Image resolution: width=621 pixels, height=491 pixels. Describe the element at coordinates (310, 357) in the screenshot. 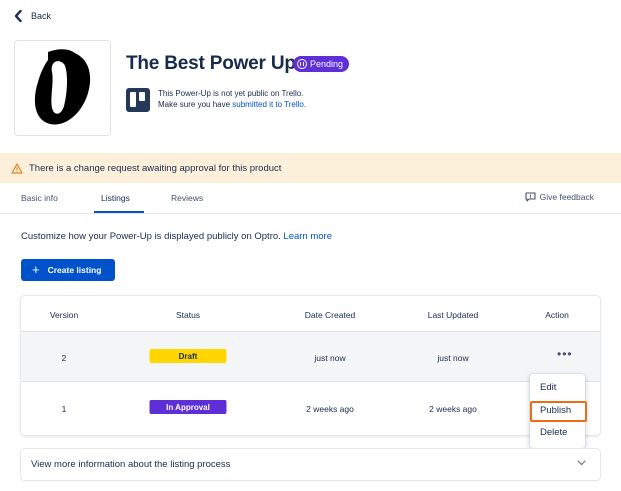

I see `table-row: 2 Draft just now just now •••` at that location.